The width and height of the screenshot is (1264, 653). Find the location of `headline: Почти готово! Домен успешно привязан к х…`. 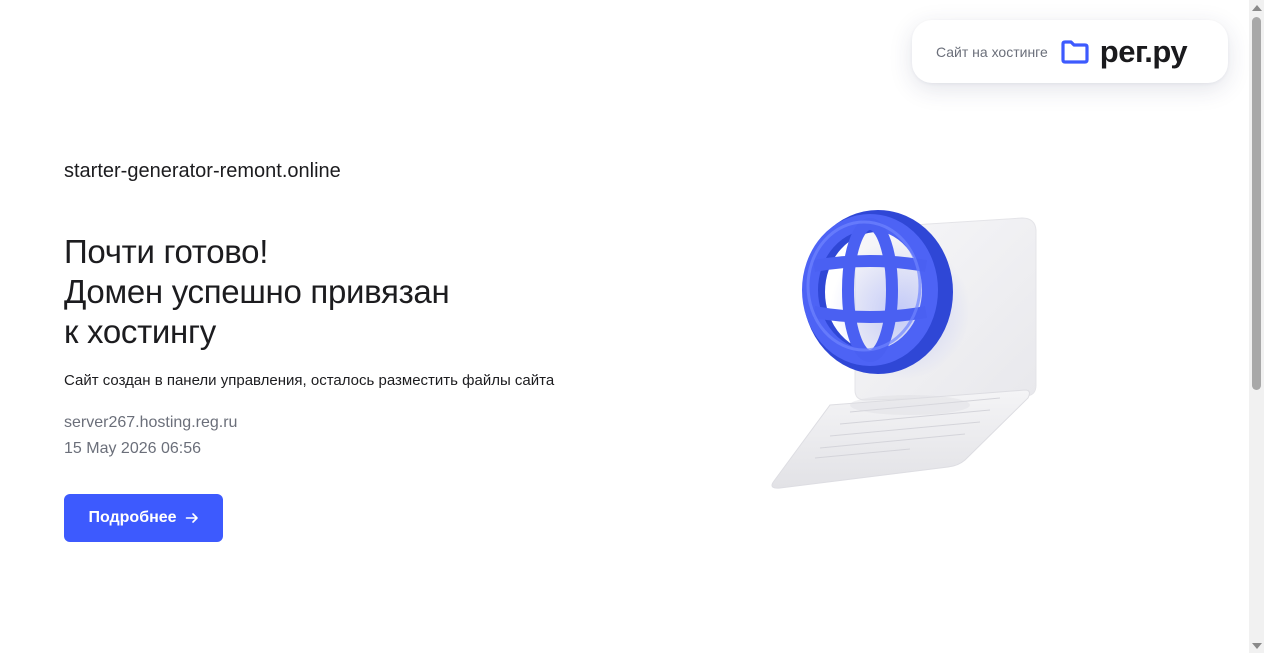

headline: Почти готово! Домен успешно привязан к х… is located at coordinates (257, 292).